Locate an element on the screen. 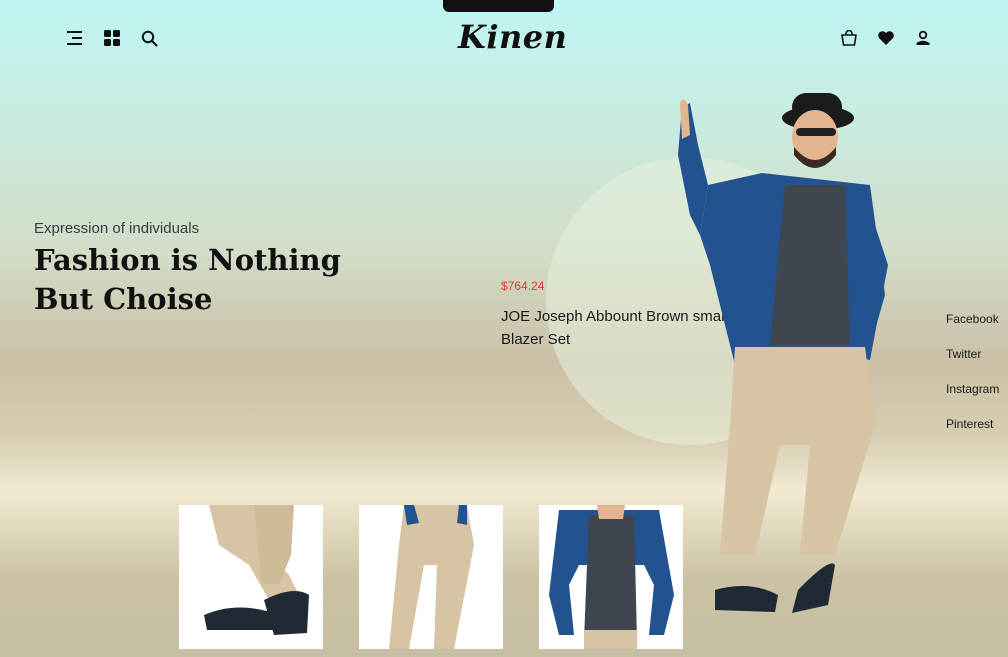  shoes-detail-image is located at coordinates (256, 570).